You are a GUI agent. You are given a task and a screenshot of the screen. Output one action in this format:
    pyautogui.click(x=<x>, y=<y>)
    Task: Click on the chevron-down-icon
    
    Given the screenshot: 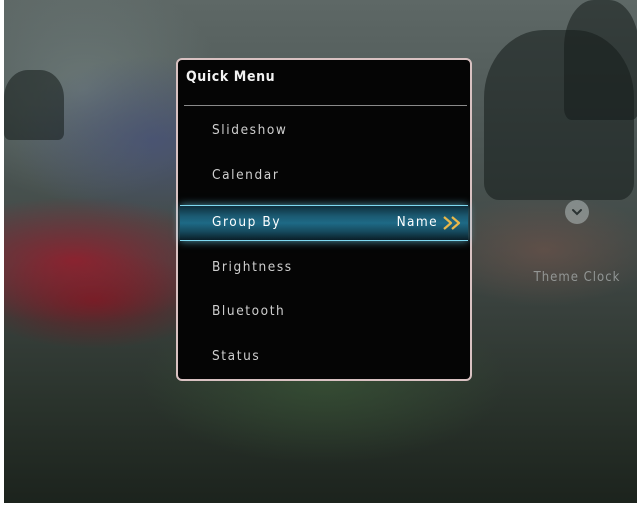 What is the action you would take?
    pyautogui.click(x=577, y=212)
    